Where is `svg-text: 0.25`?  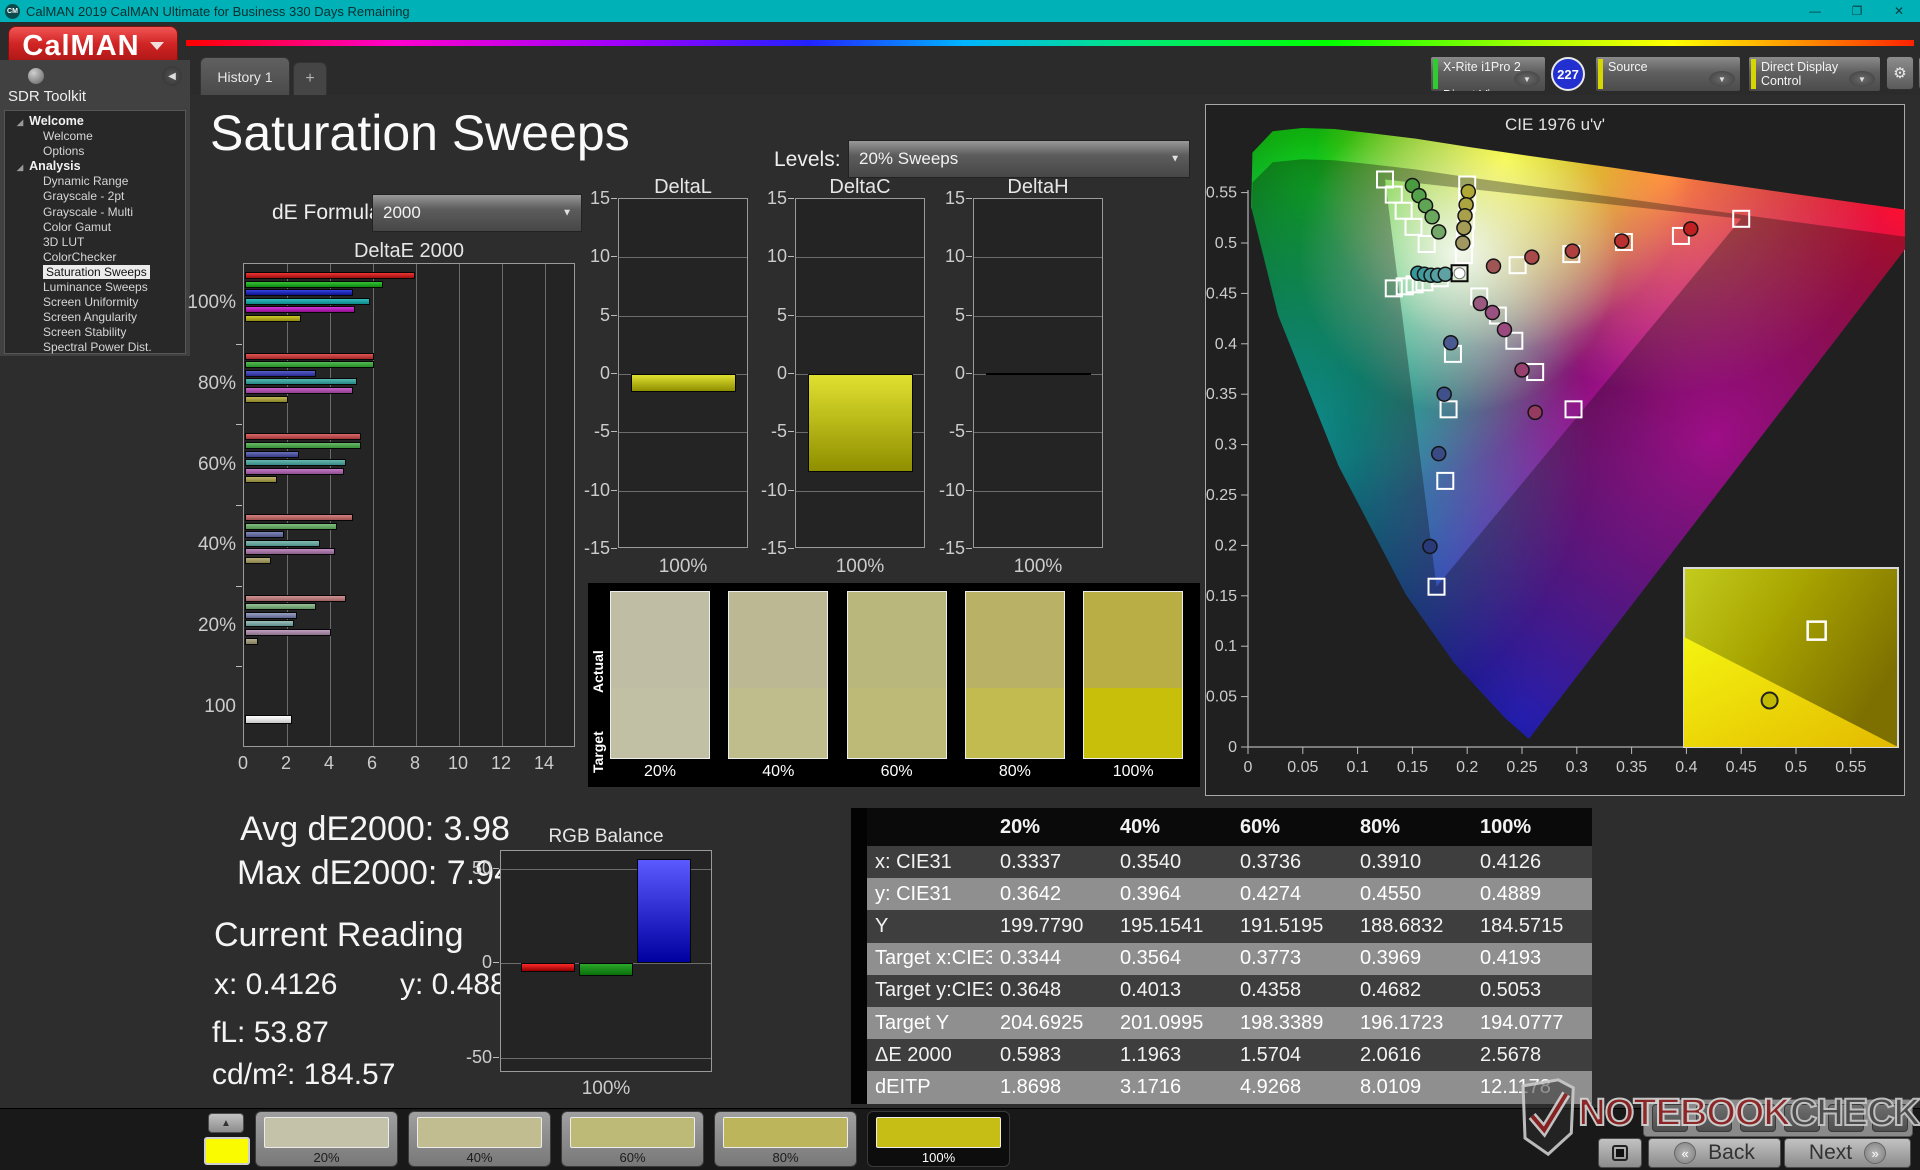 svg-text: 0.25 is located at coordinates (1521, 767).